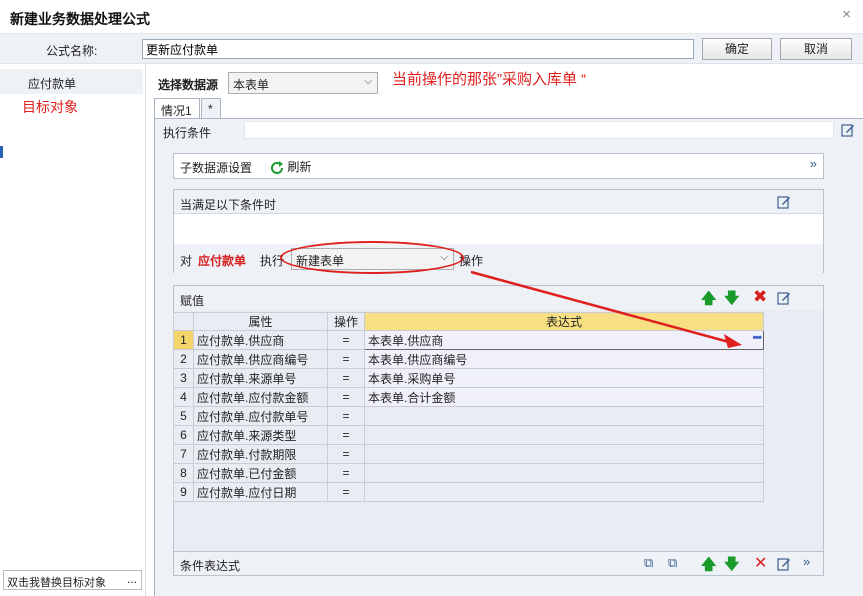 The image size is (863, 596). Describe the element at coordinates (498, 563) in the screenshot. I see `cond-expr-bar: 条件表达式 ⧉ ⧉ 🡅 🡇 ✕ »` at that location.